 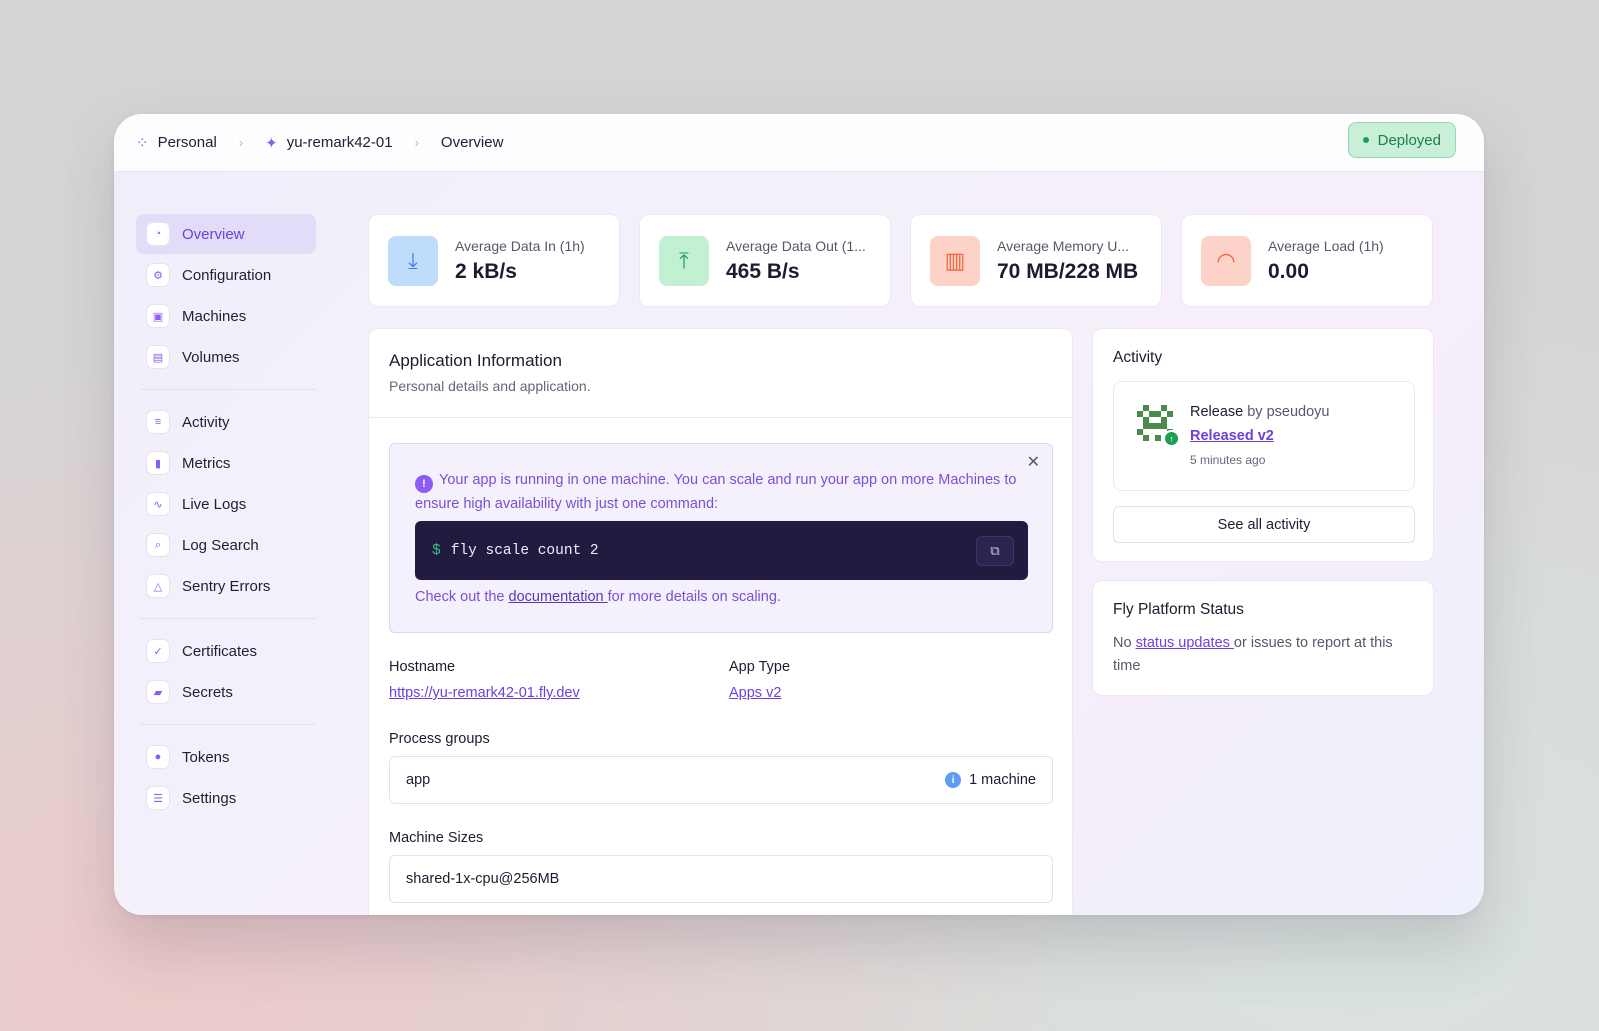 I want to click on download-icon: ⤓, so click(x=413, y=260).